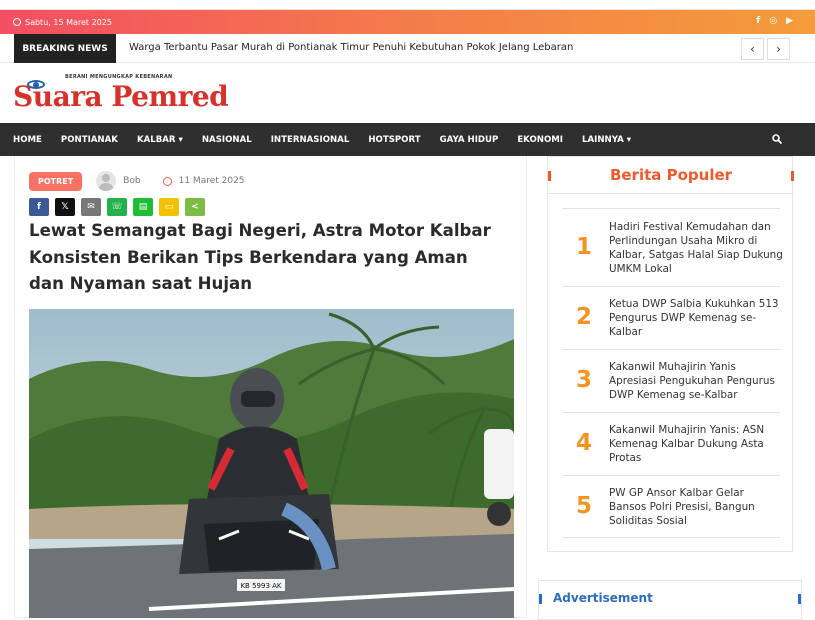  Describe the element at coordinates (540, 140) in the screenshot. I see `menu-item-ekonomi: EKONOMI` at that location.